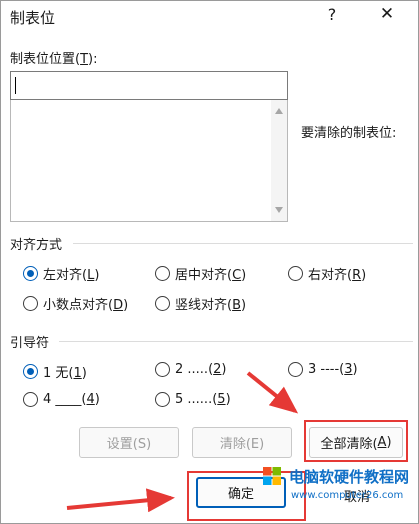 Image resolution: width=419 pixels, height=524 pixels. What do you see at coordinates (355, 369) in the screenshot?
I see `leader-dashes-suffix: )` at bounding box center [355, 369].